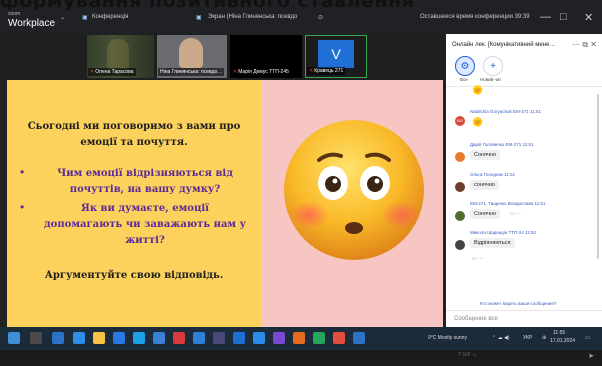 This screenshot has width=602, height=366. What do you see at coordinates (562, 341) in the screenshot?
I see `clock-date: 17.01.2024` at bounding box center [562, 341].